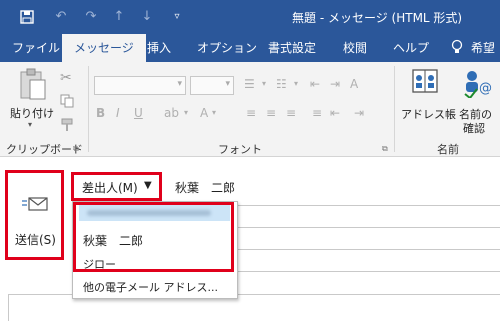 Image resolution: width=500 pixels, height=321 pixels. I want to click on send-icon, so click(35, 205).